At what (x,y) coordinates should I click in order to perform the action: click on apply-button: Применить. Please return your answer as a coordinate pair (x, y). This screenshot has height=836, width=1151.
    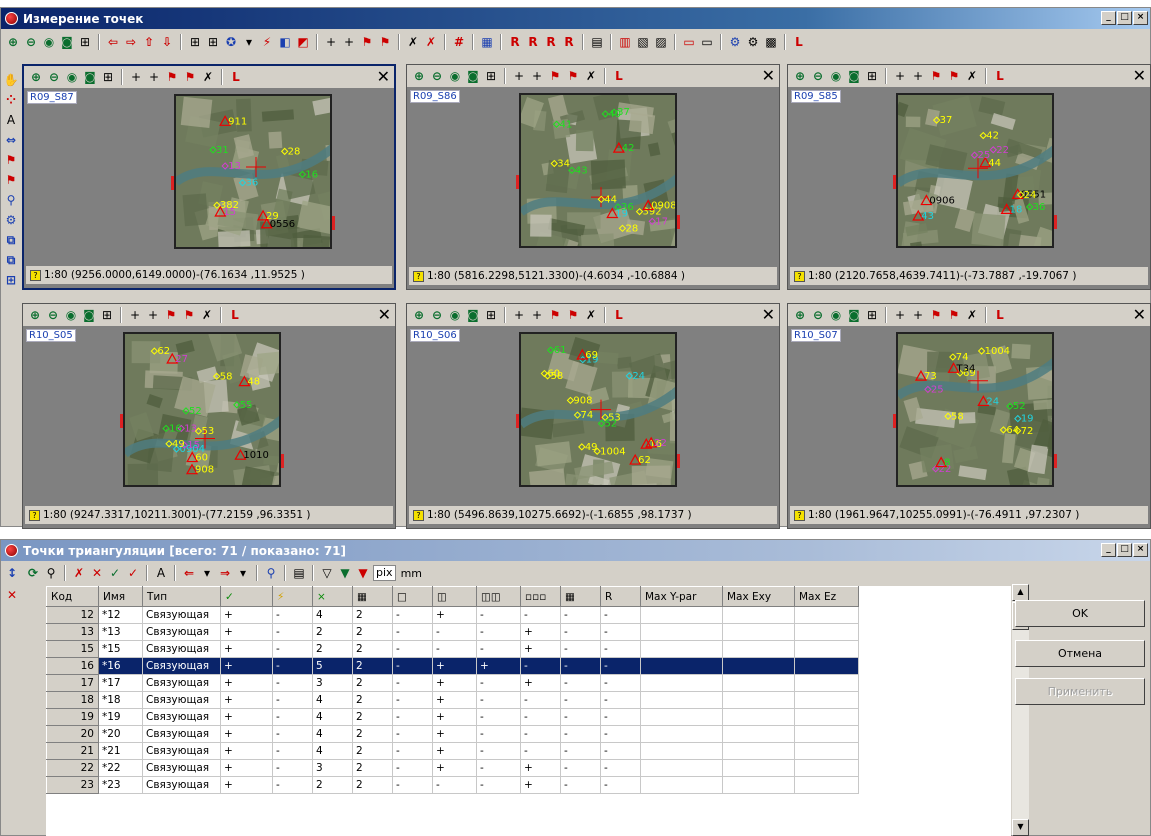
    Looking at the image, I should click on (1080, 691).